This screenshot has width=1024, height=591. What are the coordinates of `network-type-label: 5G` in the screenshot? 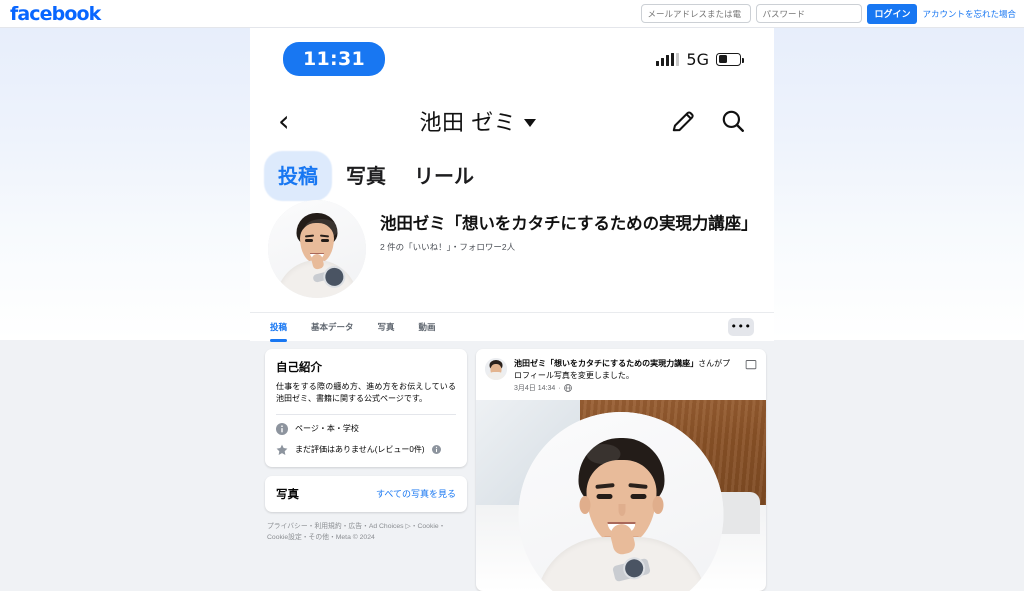 It's located at (697, 59).